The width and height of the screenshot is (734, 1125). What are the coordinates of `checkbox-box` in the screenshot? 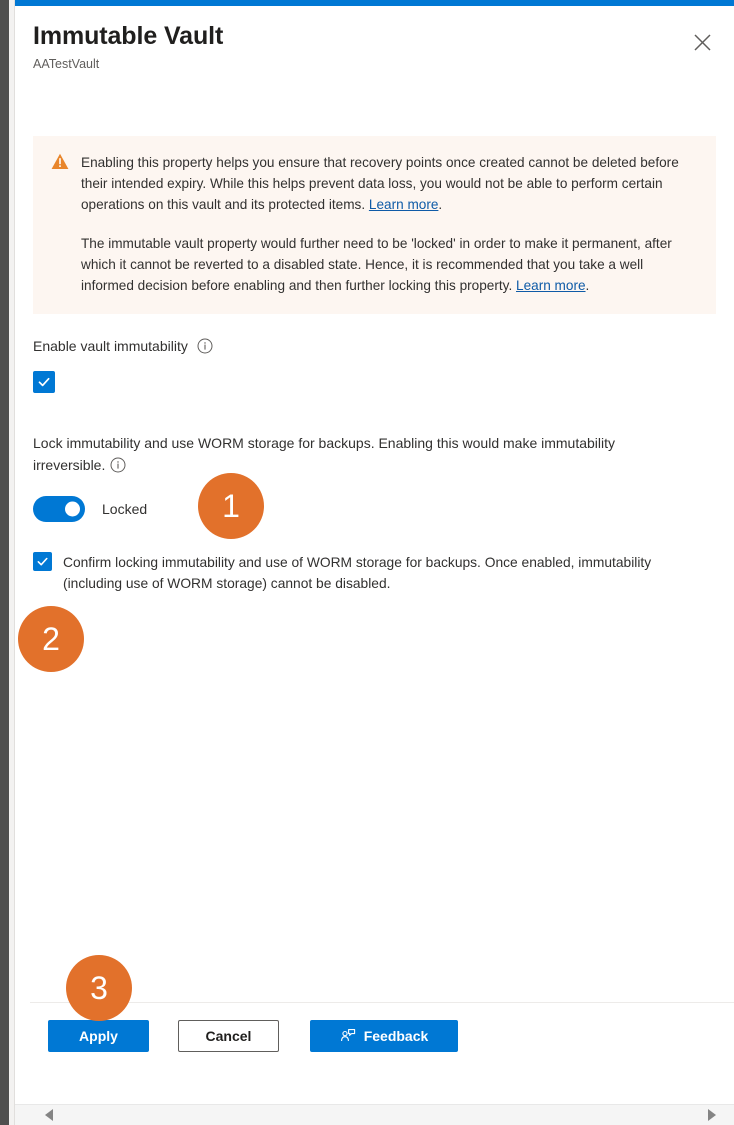 It's located at (44, 382).